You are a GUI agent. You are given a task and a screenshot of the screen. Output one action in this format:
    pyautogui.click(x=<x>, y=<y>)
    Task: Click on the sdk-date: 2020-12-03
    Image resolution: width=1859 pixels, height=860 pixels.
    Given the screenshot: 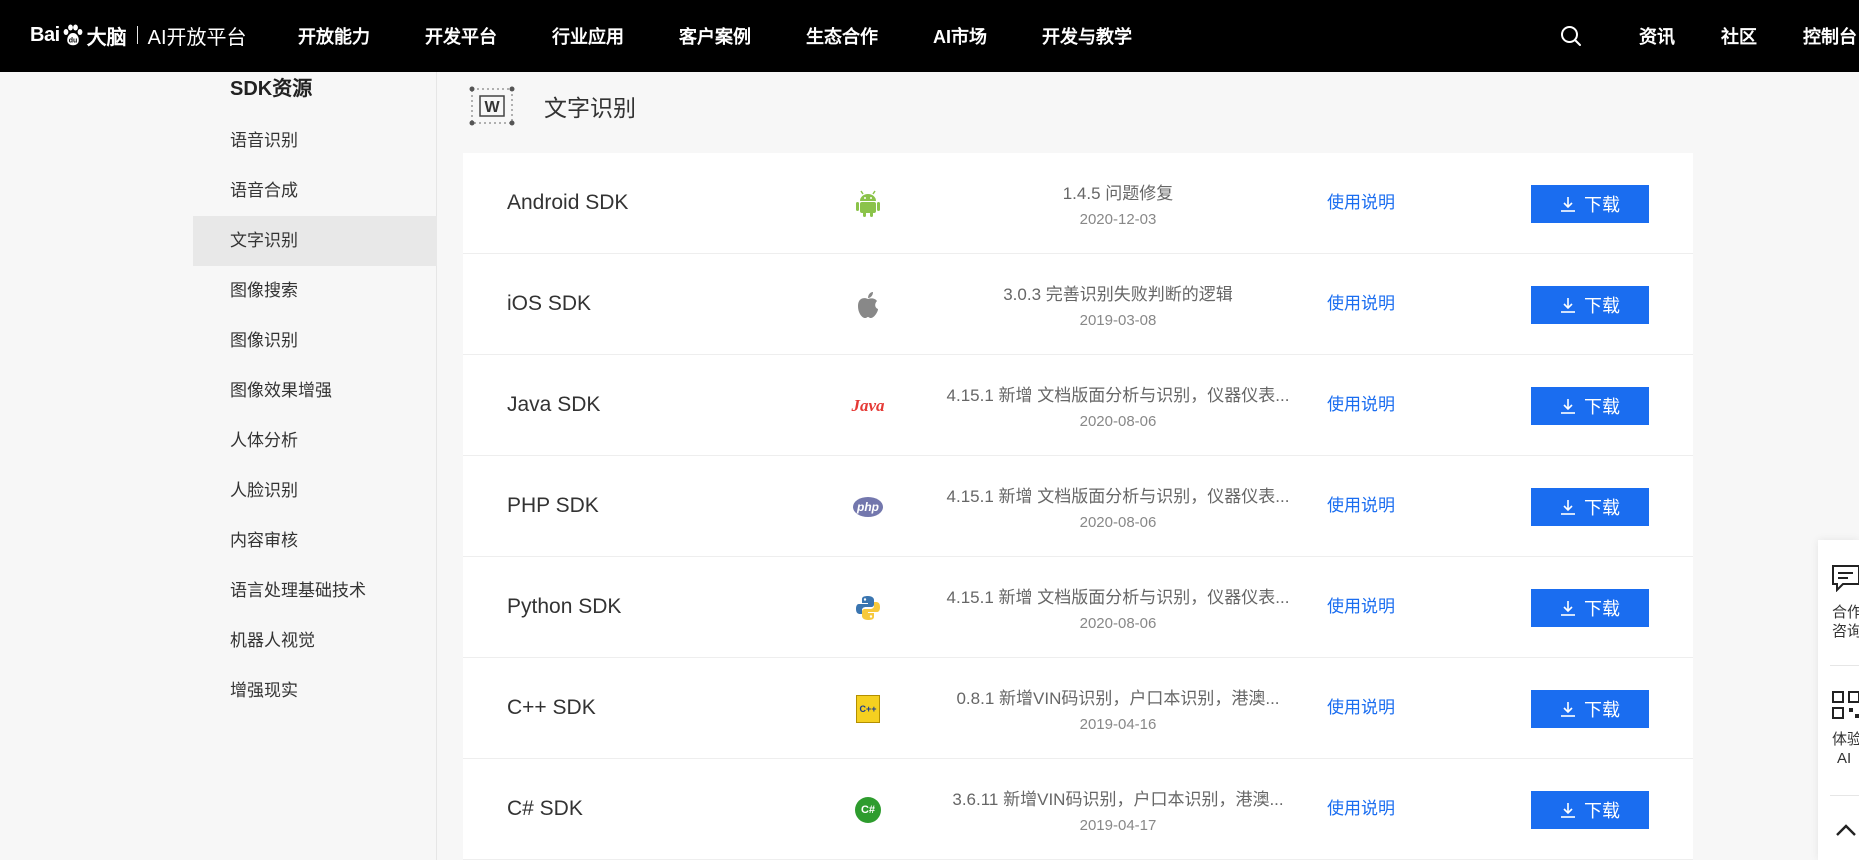 What is the action you would take?
    pyautogui.click(x=1118, y=219)
    